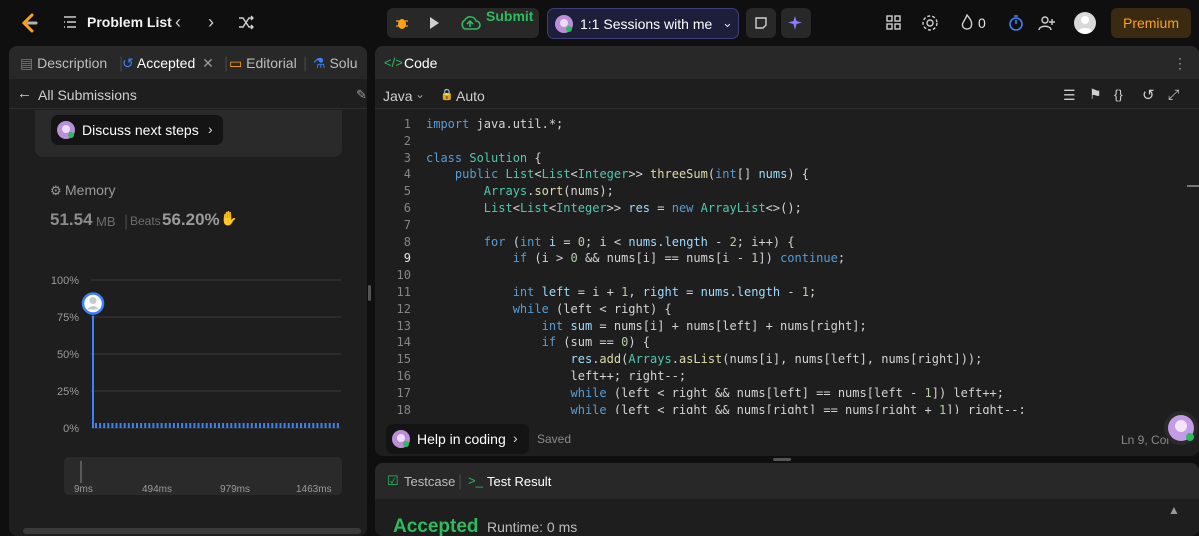 The image size is (1199, 536). Describe the element at coordinates (967, 23) in the screenshot. I see `flame-icon` at that location.